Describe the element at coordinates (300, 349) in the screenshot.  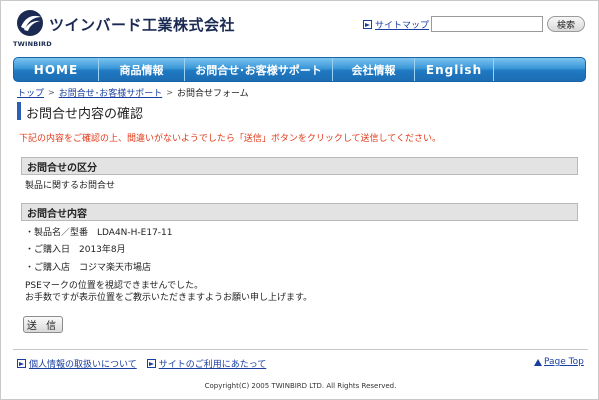
I see `footer-divider` at that location.